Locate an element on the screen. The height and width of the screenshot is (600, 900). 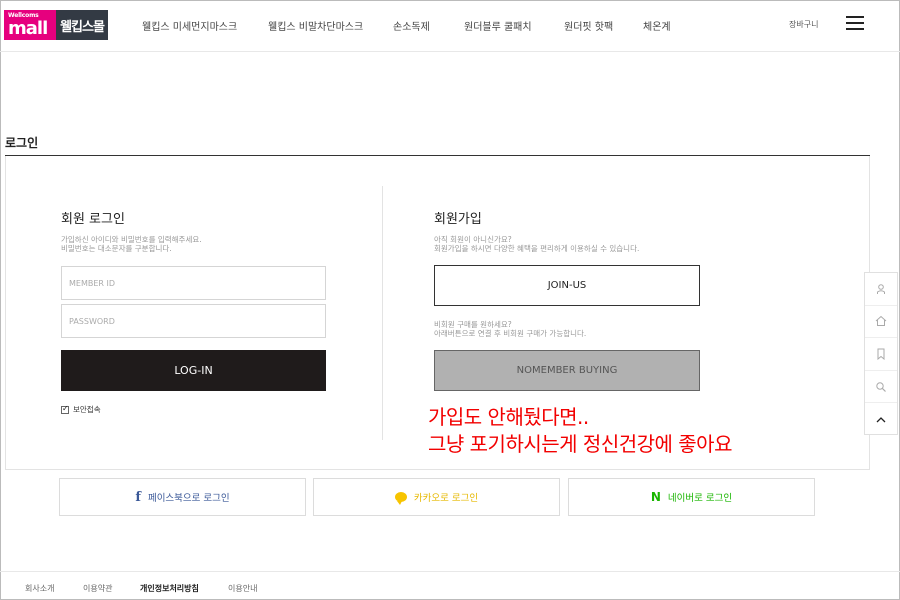
search-icon is located at coordinates (881, 387).